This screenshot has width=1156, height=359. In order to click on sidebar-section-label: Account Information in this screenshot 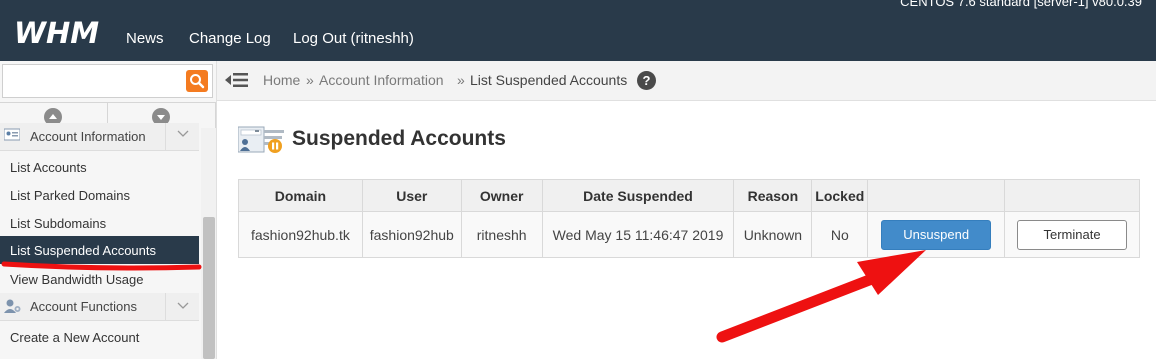, I will do `click(88, 136)`.